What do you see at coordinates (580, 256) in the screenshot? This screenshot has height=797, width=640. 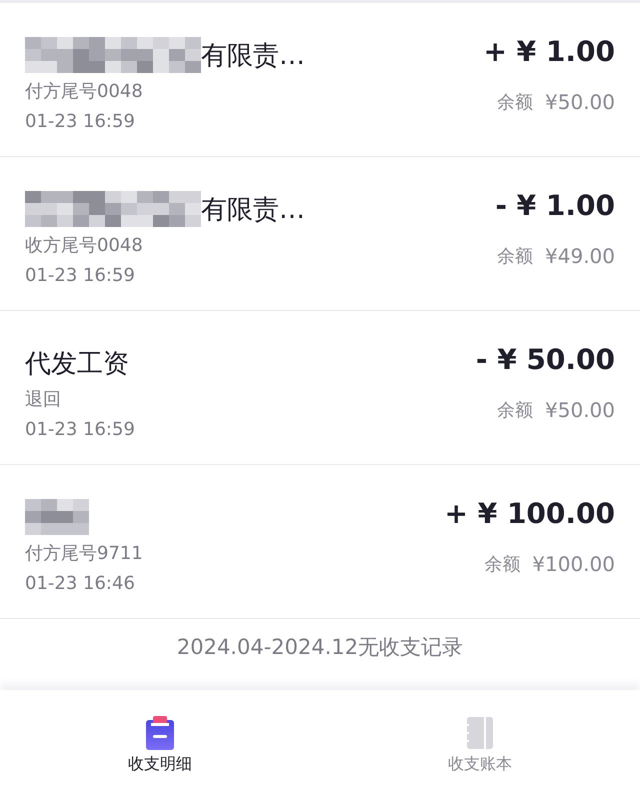 I see `balance-value: ¥49.00` at bounding box center [580, 256].